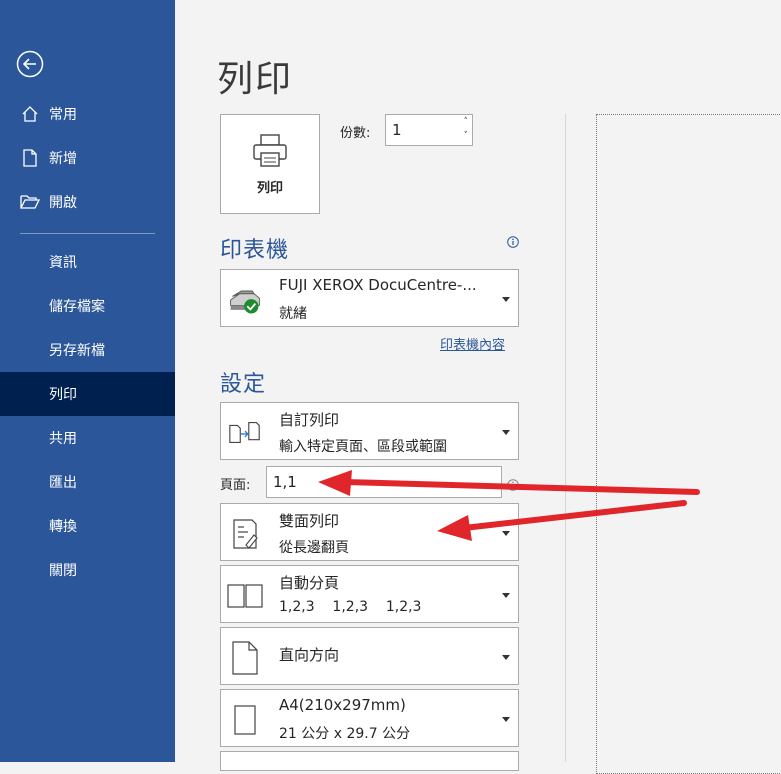 The height and width of the screenshot is (774, 781). I want to click on sidebar-item-share: 共用, so click(87, 438).